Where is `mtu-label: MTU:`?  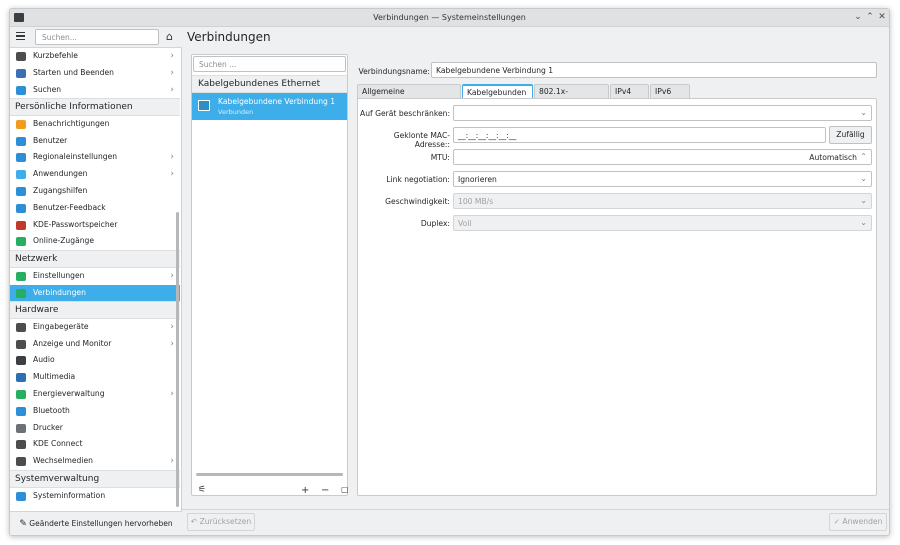
mtu-label: MTU: is located at coordinates (440, 157).